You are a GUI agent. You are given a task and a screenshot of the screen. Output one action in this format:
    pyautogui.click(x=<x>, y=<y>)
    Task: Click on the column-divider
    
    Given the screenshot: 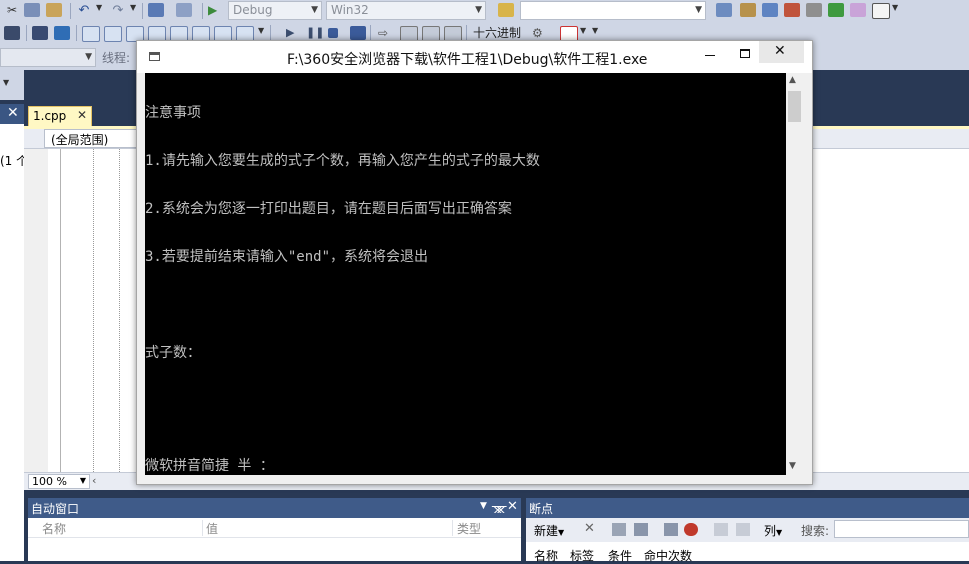 What is the action you would take?
    pyautogui.click(x=452, y=528)
    